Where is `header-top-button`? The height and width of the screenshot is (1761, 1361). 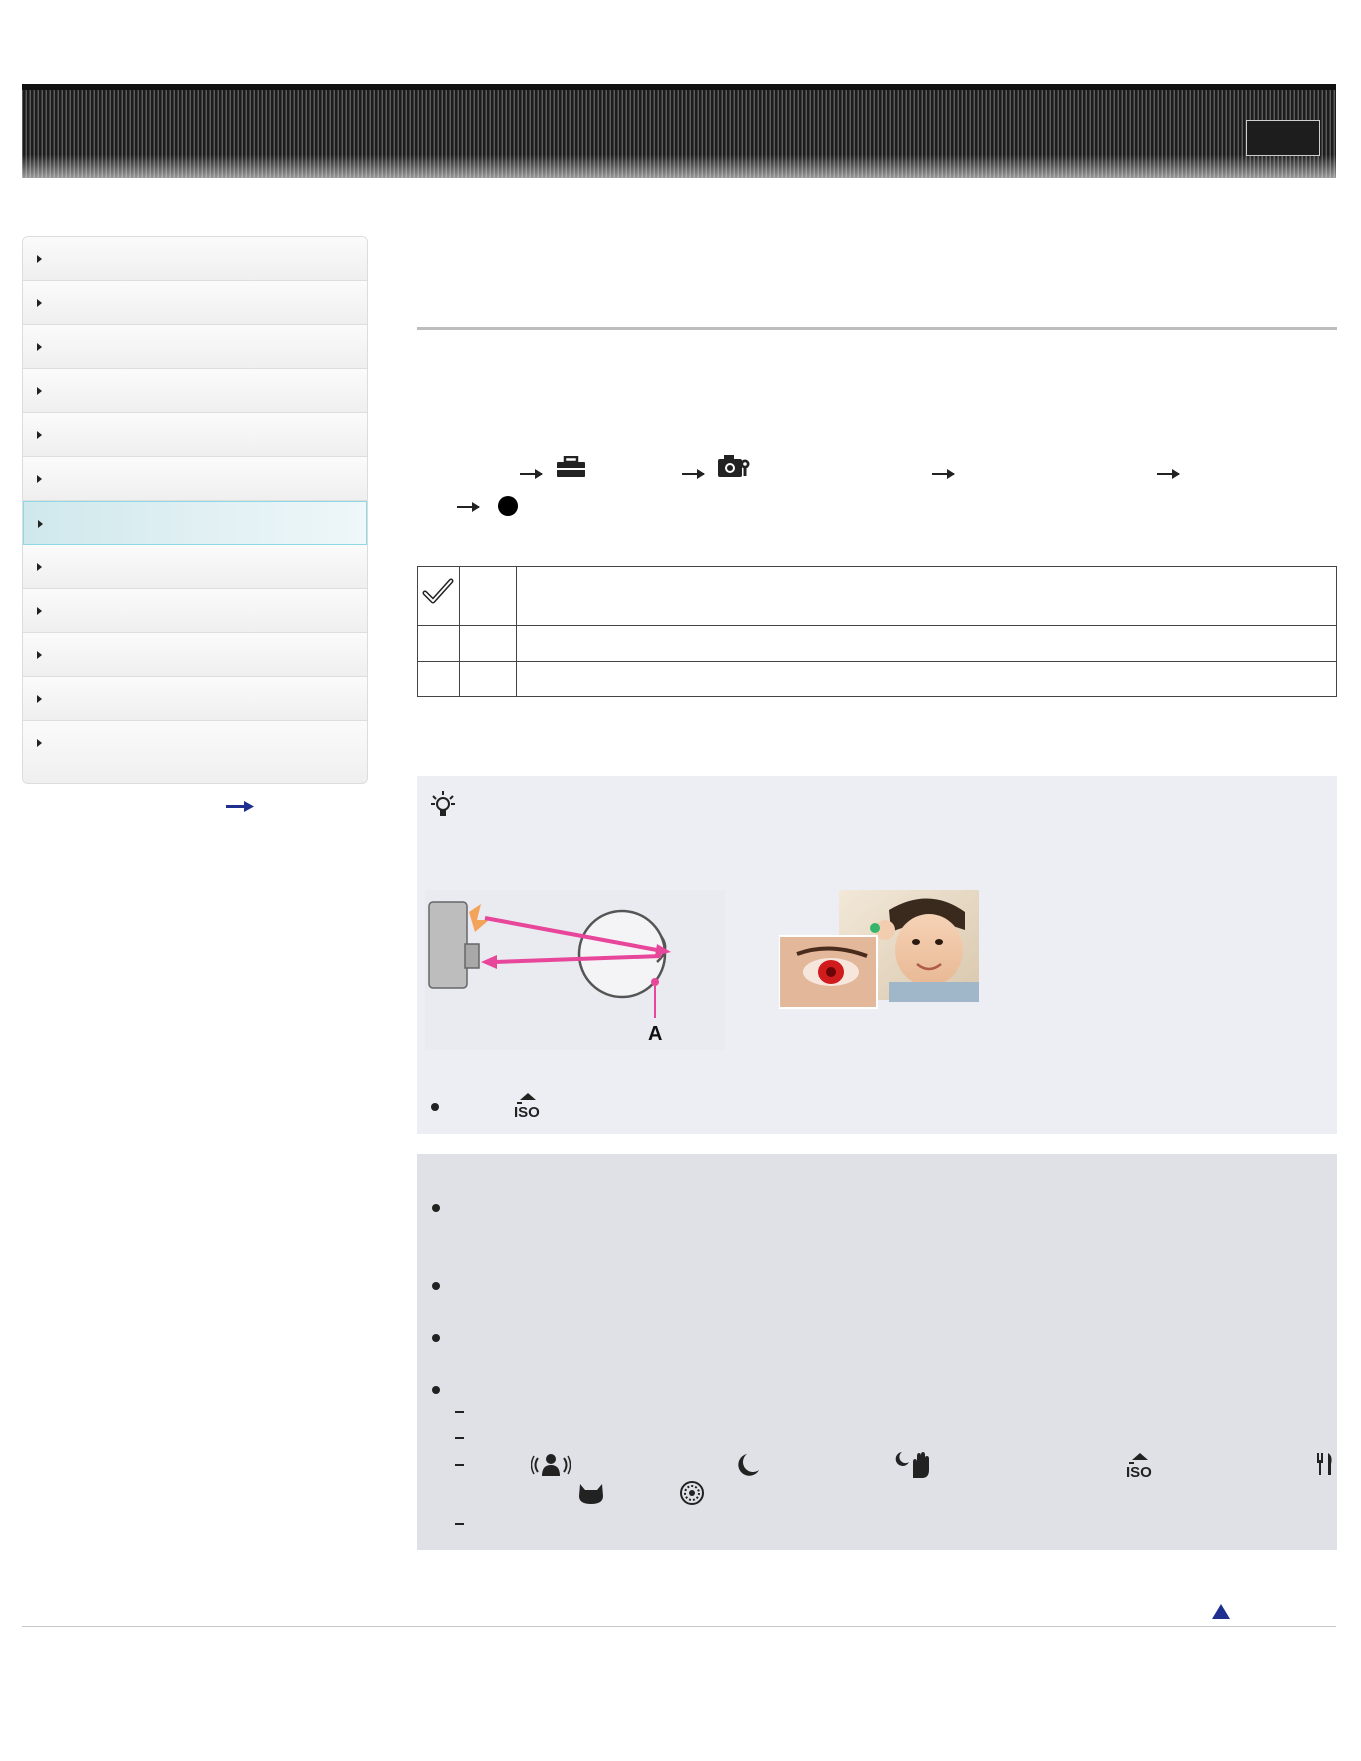 header-top-button is located at coordinates (1283, 138).